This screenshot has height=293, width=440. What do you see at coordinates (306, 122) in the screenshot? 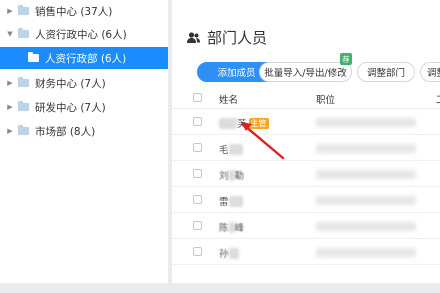
I see `table-row: 芙 主管` at bounding box center [306, 122].